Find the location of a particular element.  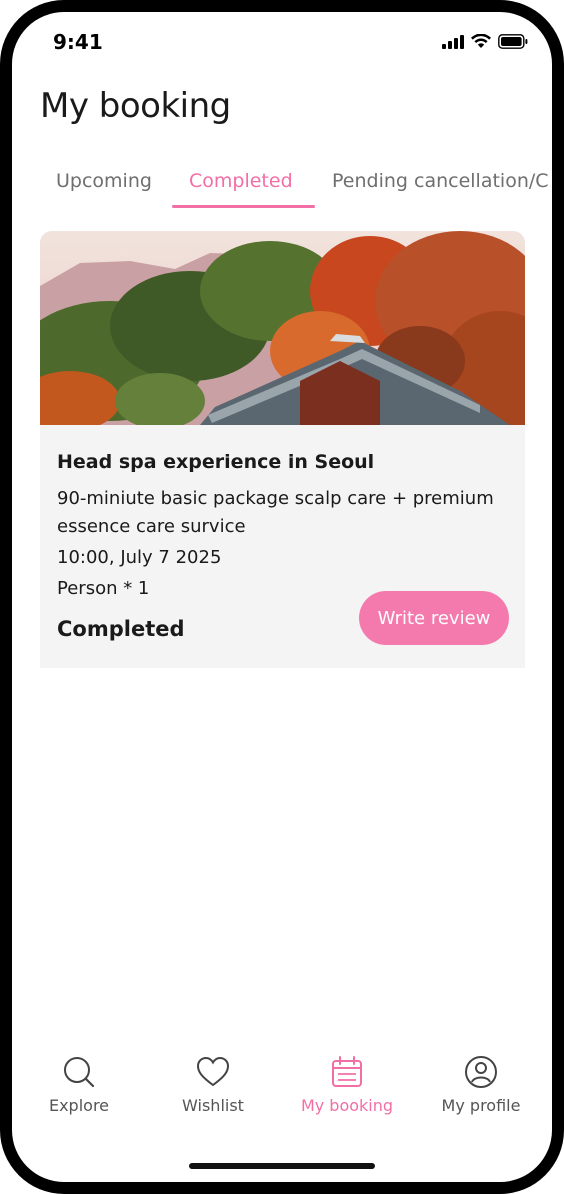

battery-icon is located at coordinates (513, 41).